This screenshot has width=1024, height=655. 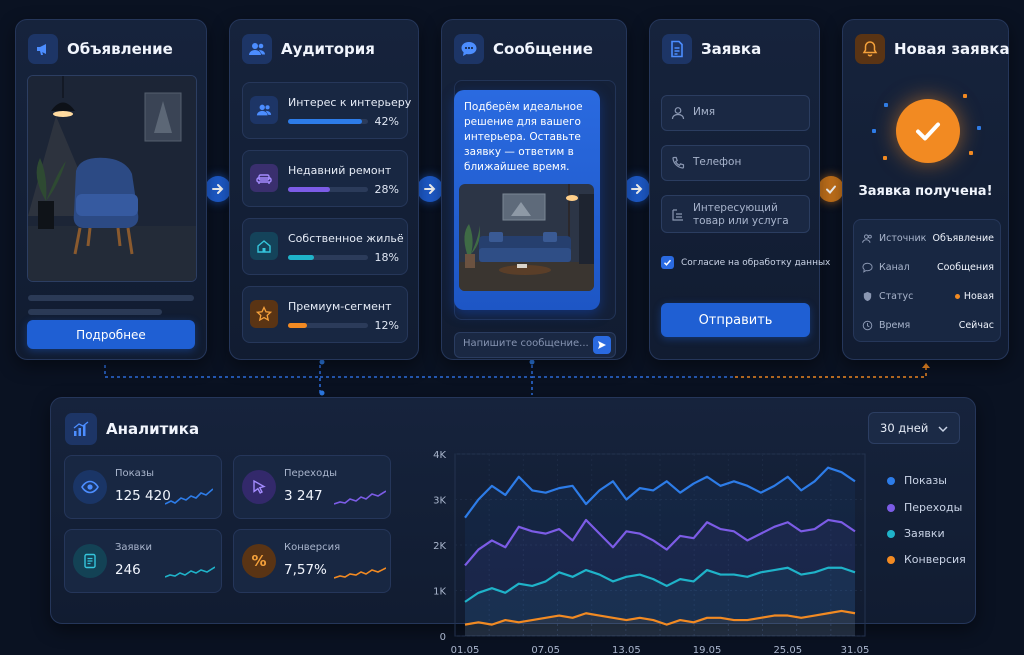 What do you see at coordinates (386, 325) in the screenshot?
I see `audience-item-pct: 12%` at bounding box center [386, 325].